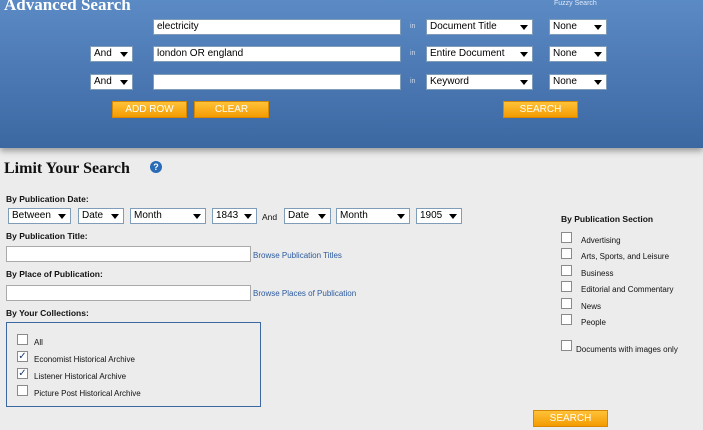  What do you see at coordinates (148, 215) in the screenshot?
I see `from-month-value: Month` at bounding box center [148, 215].